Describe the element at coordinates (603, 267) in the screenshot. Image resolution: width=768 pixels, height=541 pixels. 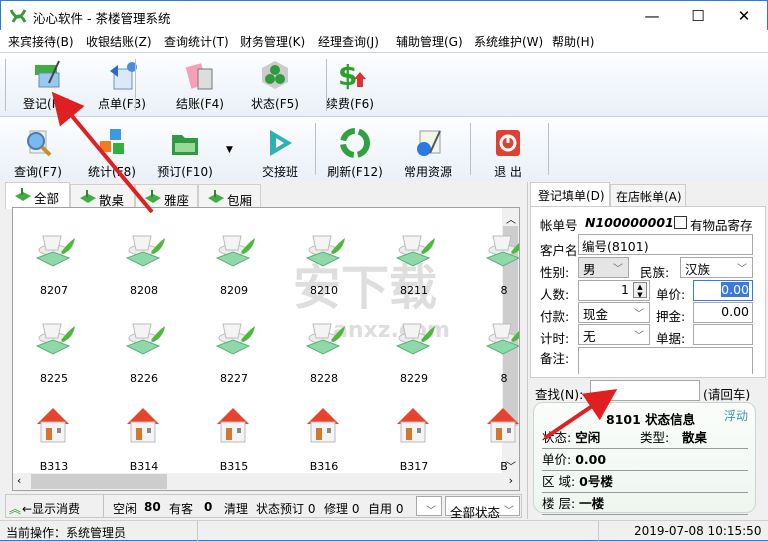
I see `gender-select: 男 ﹀` at that location.